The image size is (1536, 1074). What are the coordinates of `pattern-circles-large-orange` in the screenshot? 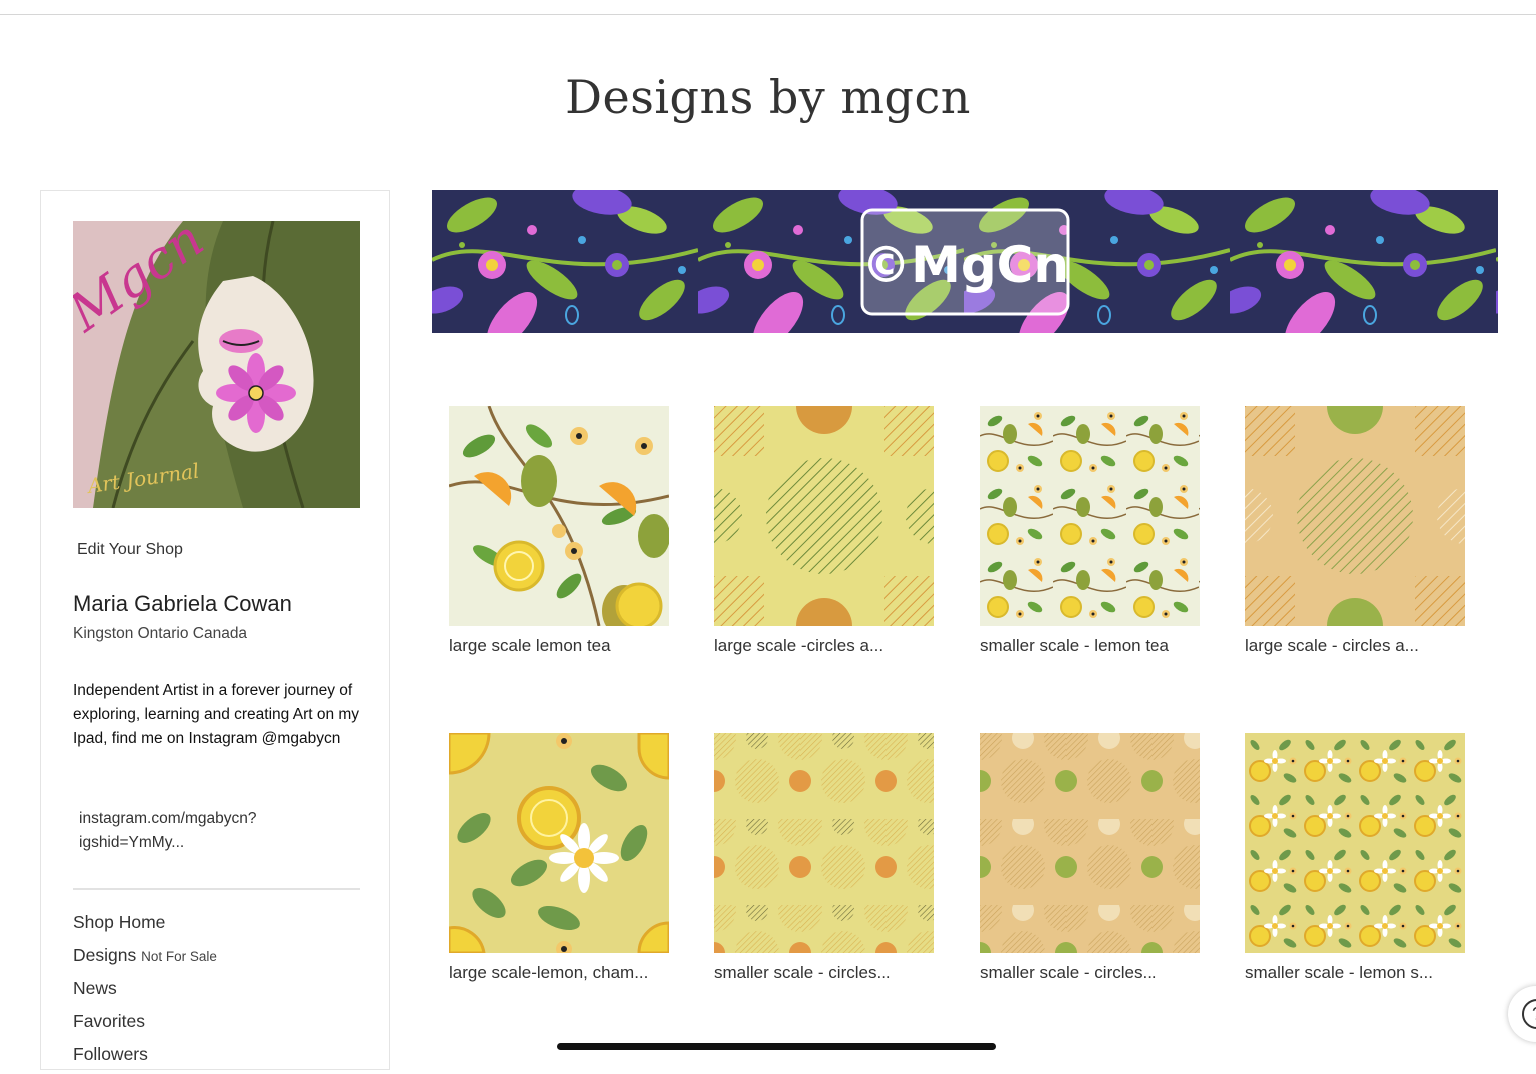 It's located at (1355, 516).